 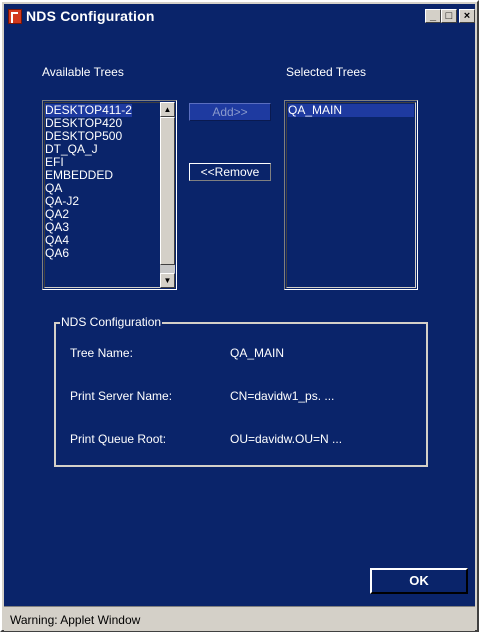 I want to click on list-item: QA6, so click(x=57, y=253).